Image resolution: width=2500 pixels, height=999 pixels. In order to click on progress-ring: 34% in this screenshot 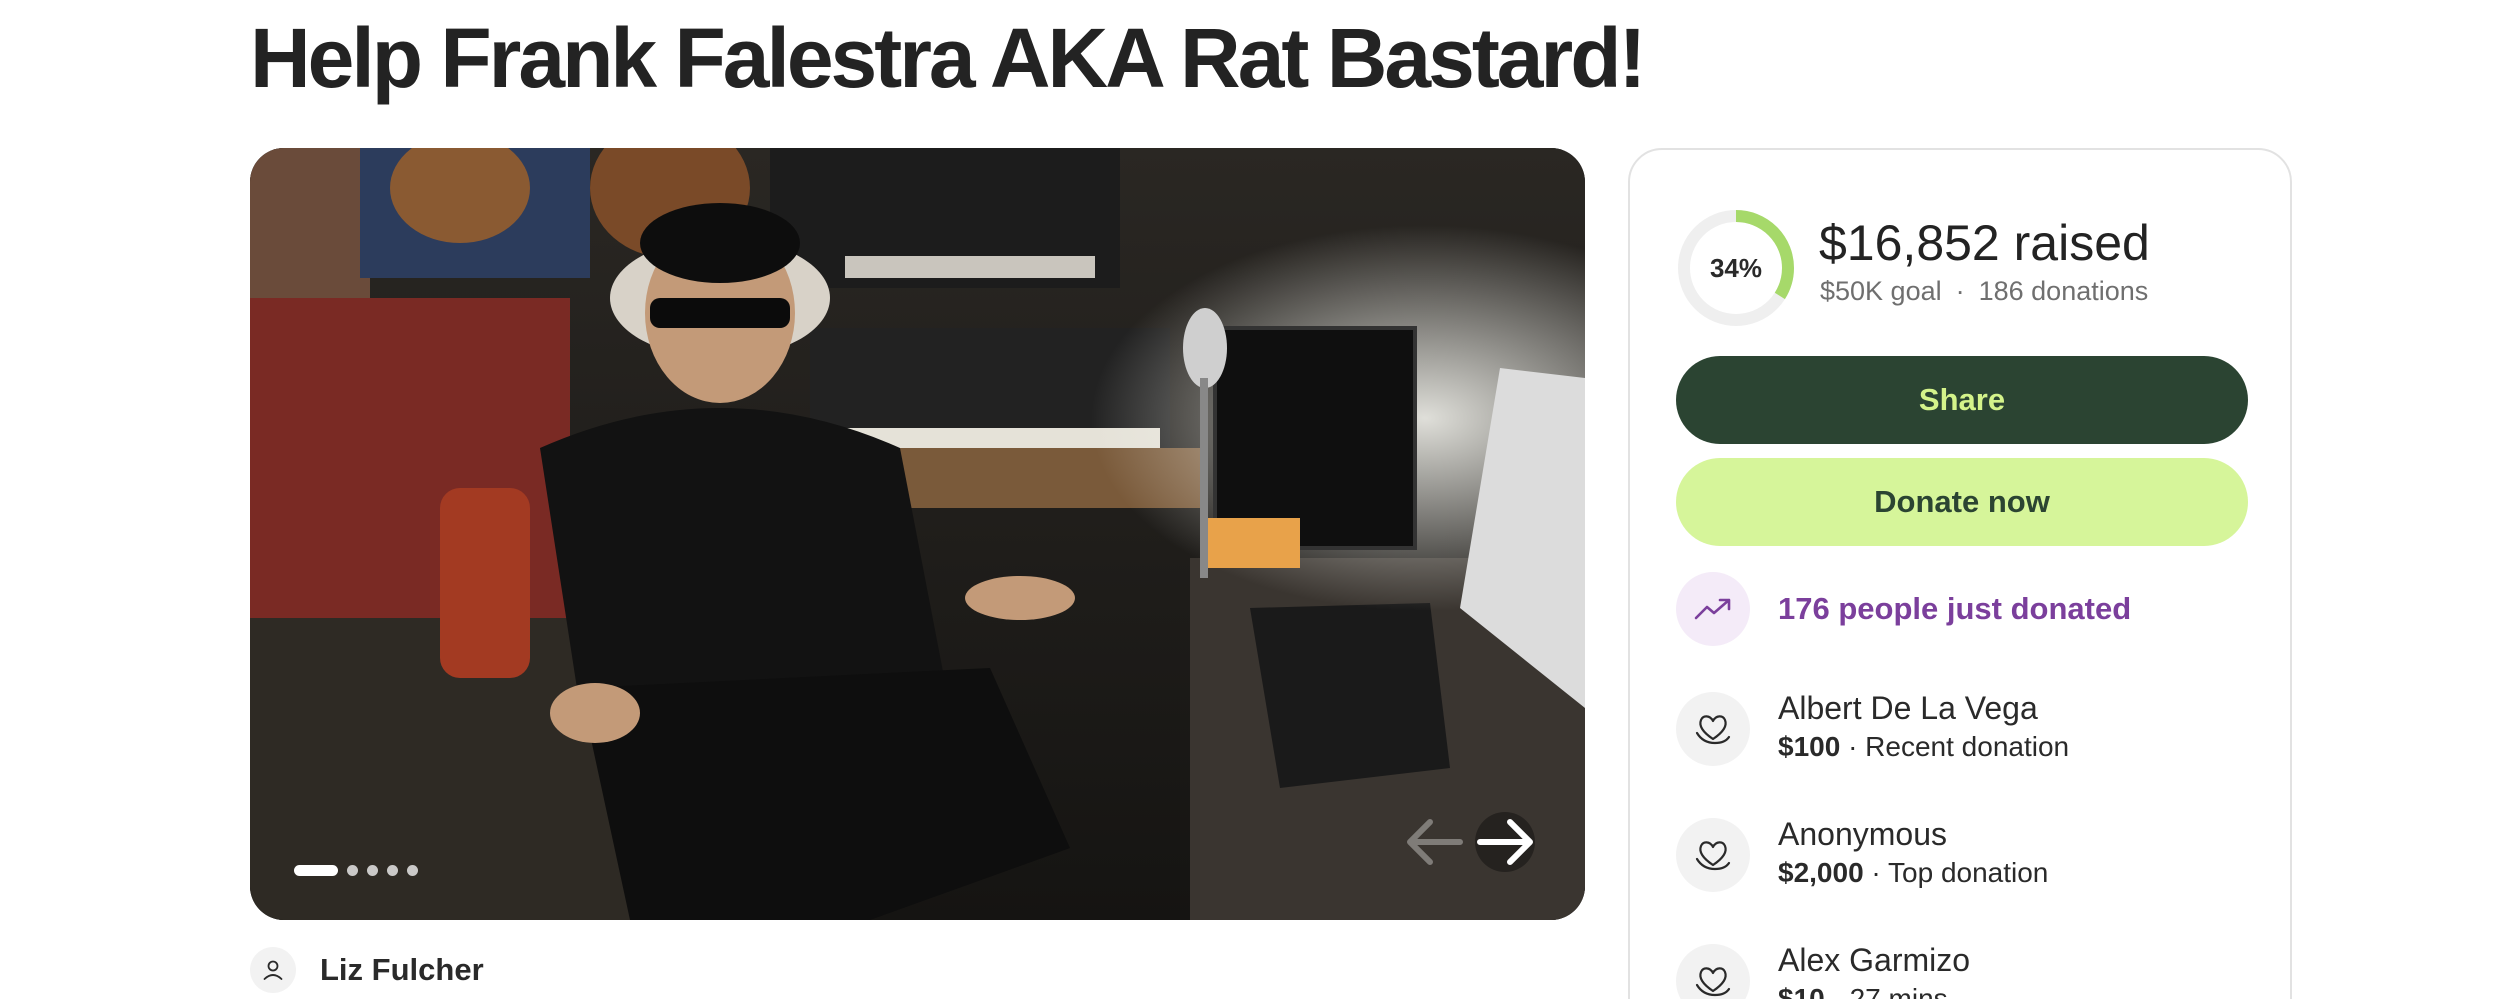, I will do `click(1736, 268)`.